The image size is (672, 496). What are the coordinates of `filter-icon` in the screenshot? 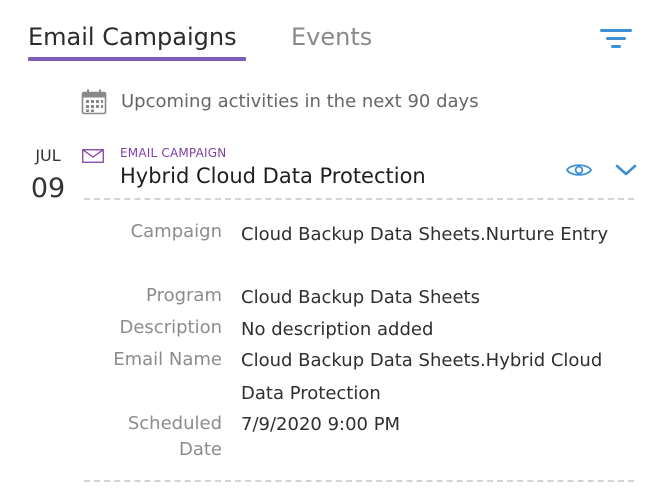 It's located at (616, 38).